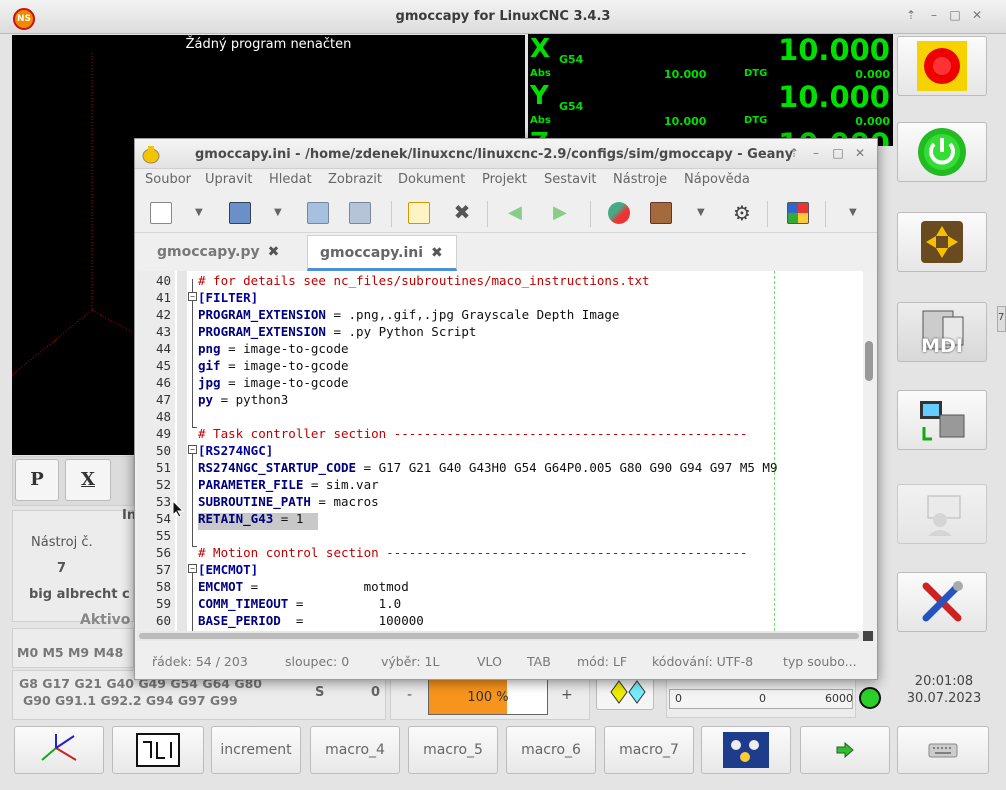  What do you see at coordinates (869, 361) in the screenshot?
I see `scrollbar-thumb` at bounding box center [869, 361].